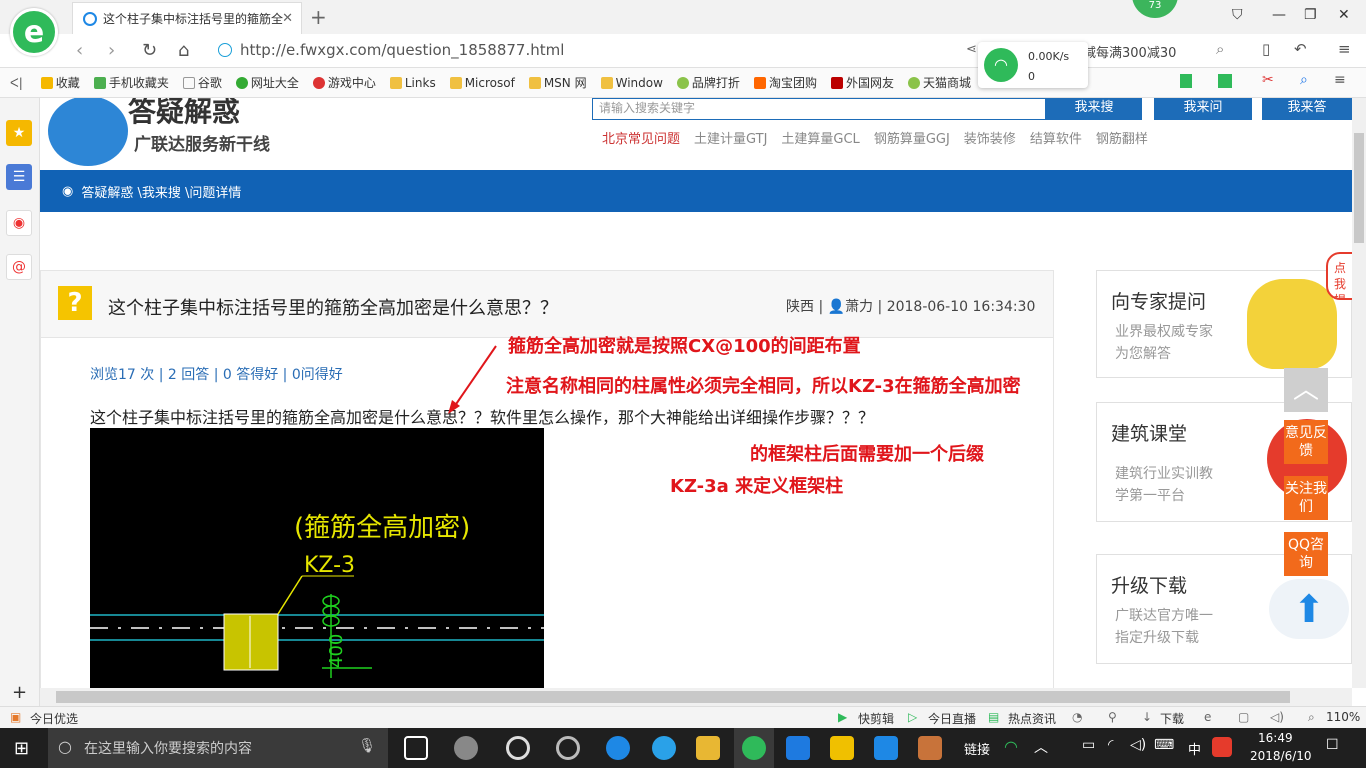 The image size is (1366, 768). Describe the element at coordinates (16, 83) in the screenshot. I see `sidebar-toggle-icon: ᐸ|` at that location.